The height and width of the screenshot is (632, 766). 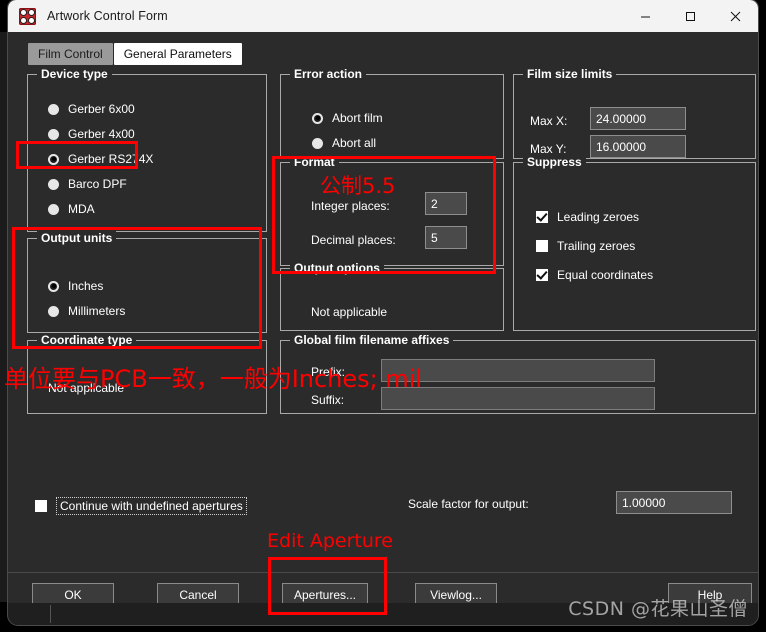 I want to click on window-left-edge, so click(x=4, y=317).